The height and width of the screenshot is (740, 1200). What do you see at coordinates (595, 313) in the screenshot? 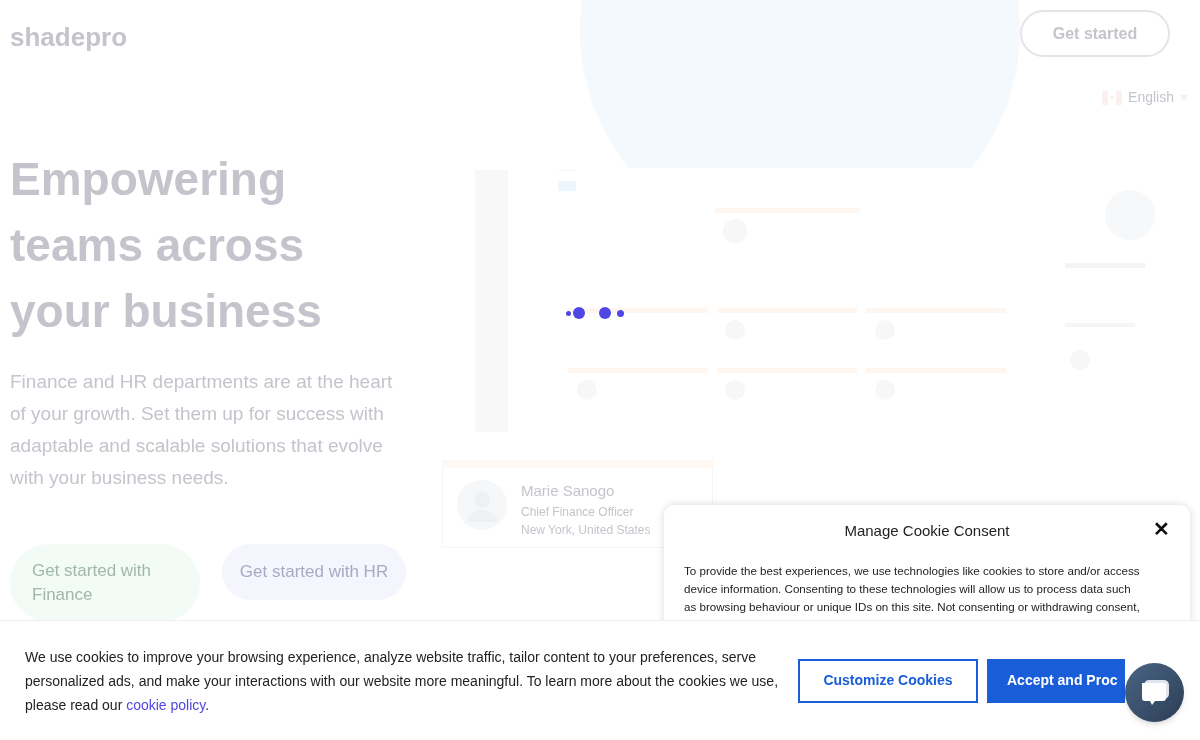
I see `loading-dots-icon` at bounding box center [595, 313].